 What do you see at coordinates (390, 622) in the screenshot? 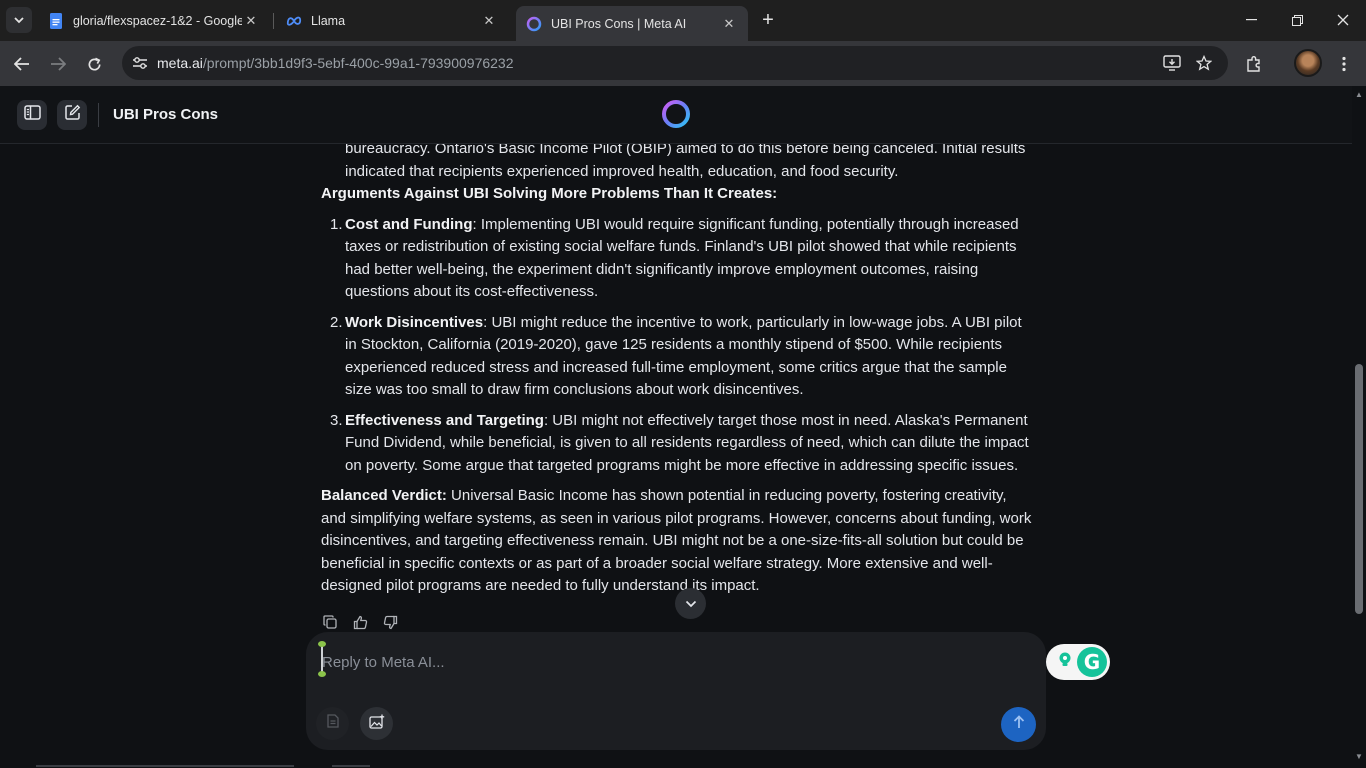
I see `thumbs-down-icon` at bounding box center [390, 622].